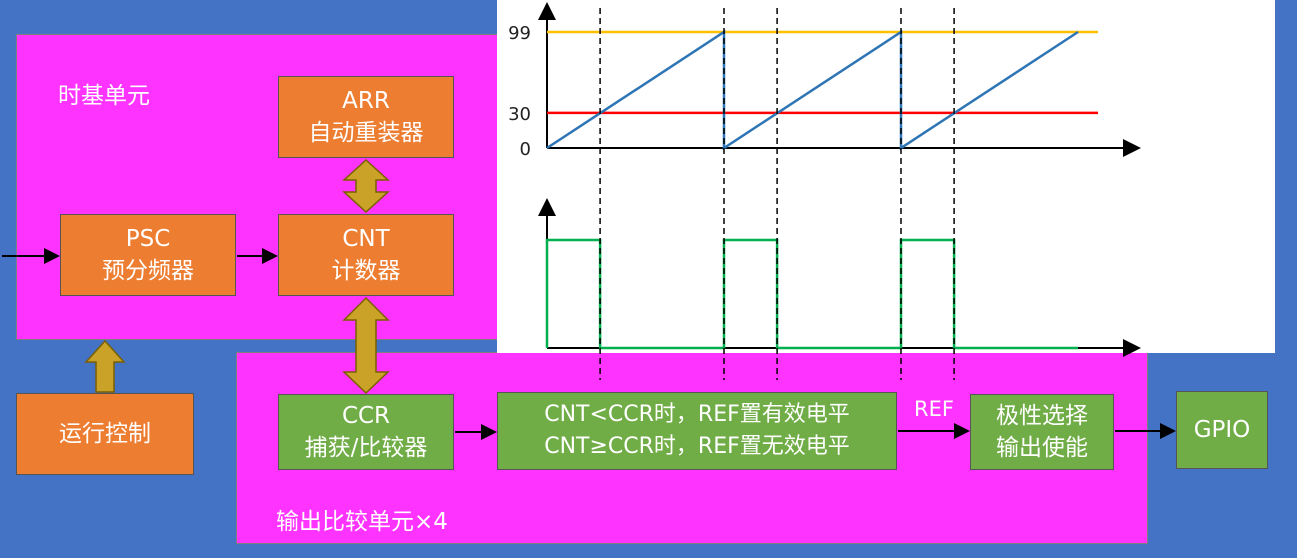 The height and width of the screenshot is (558, 1297). I want to click on y-tick-label-30: 30, so click(519, 114).